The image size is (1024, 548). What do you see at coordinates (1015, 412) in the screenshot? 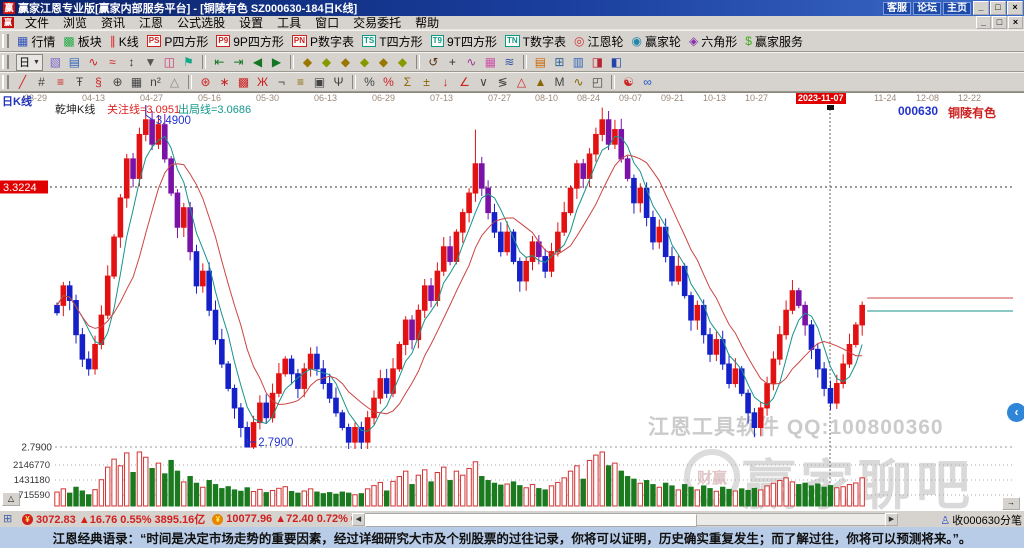
I see `collapse-panel-button: ‹` at bounding box center [1015, 412].